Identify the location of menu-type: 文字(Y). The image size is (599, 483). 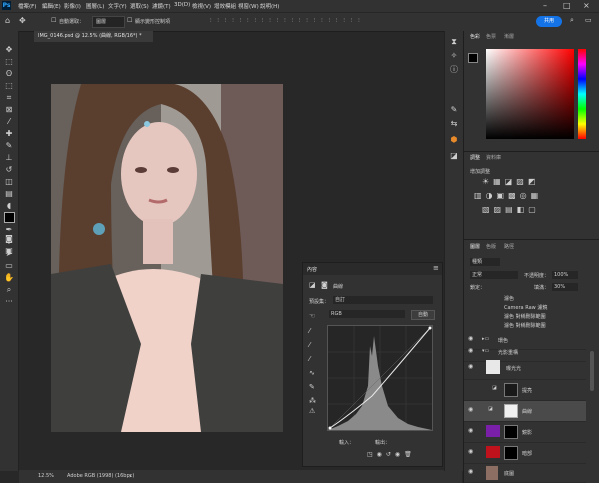
(117, 6).